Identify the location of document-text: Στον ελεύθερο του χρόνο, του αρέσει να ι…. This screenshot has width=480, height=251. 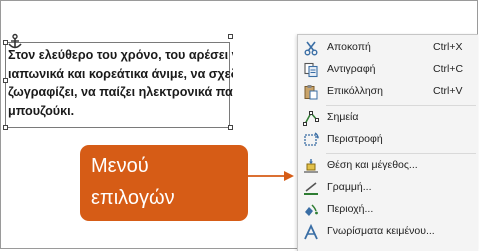
(120, 83).